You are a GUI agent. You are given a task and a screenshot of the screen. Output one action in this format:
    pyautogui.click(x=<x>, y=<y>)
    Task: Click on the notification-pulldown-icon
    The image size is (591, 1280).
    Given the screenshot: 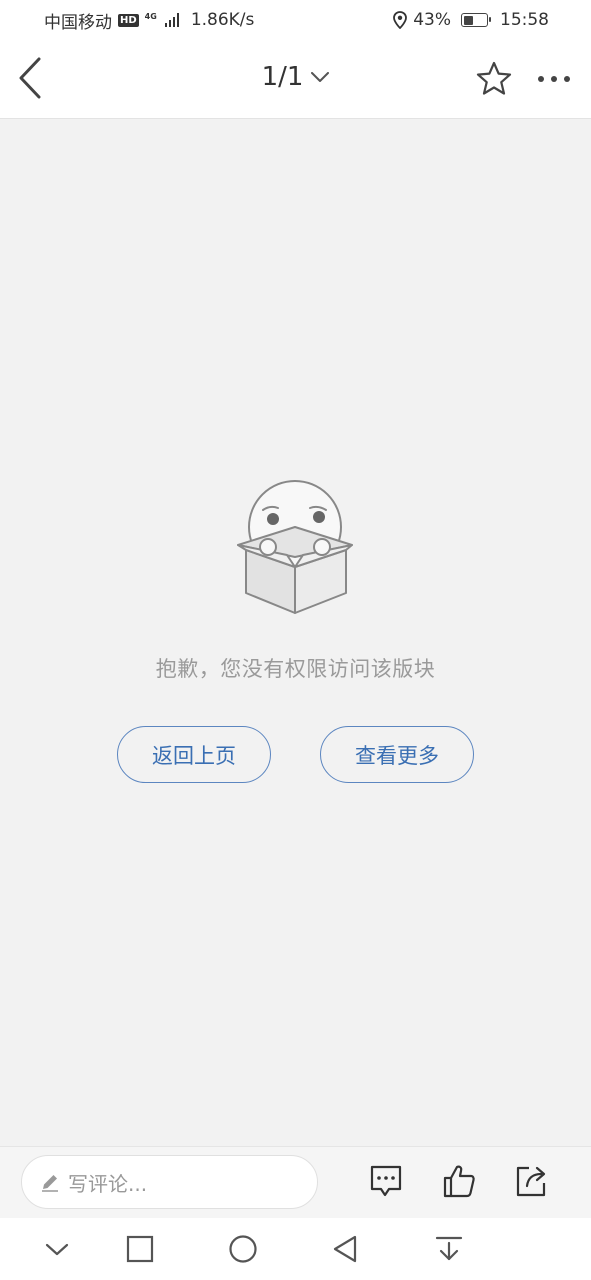 What is the action you would take?
    pyautogui.click(x=449, y=1249)
    